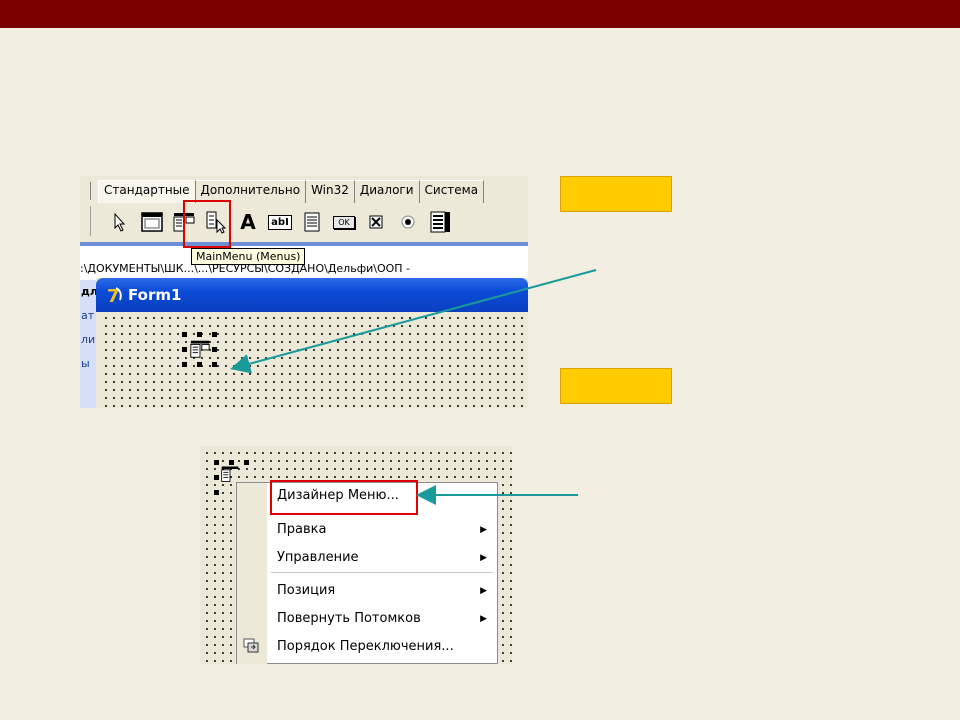 The width and height of the screenshot is (960, 720). Describe the element at coordinates (306, 590) in the screenshot. I see `menu-item-position: Позиция` at that location.